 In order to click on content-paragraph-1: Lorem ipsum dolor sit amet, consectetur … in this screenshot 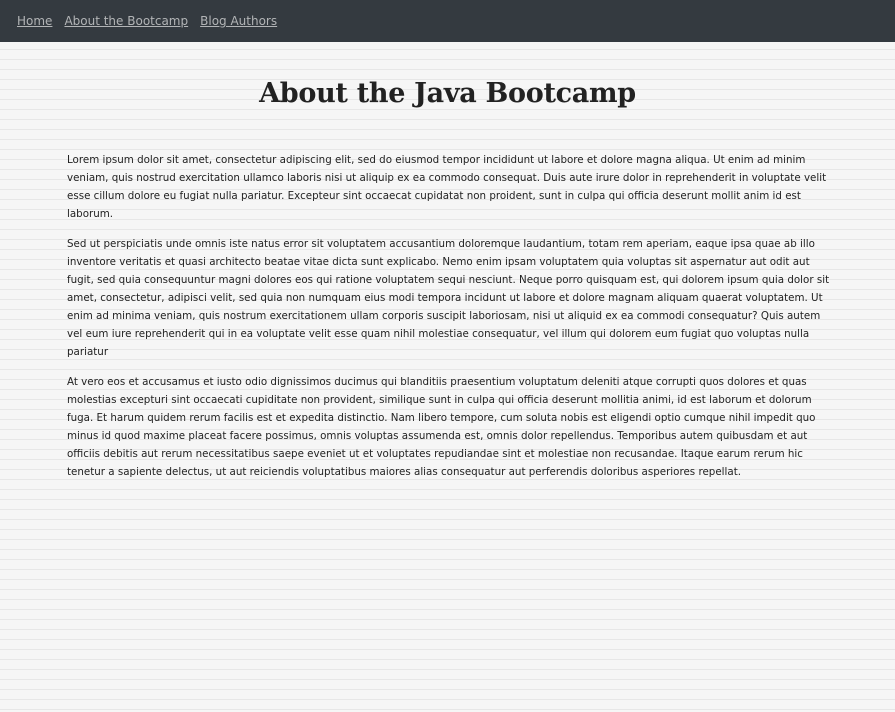, I will do `click(447, 187)`.